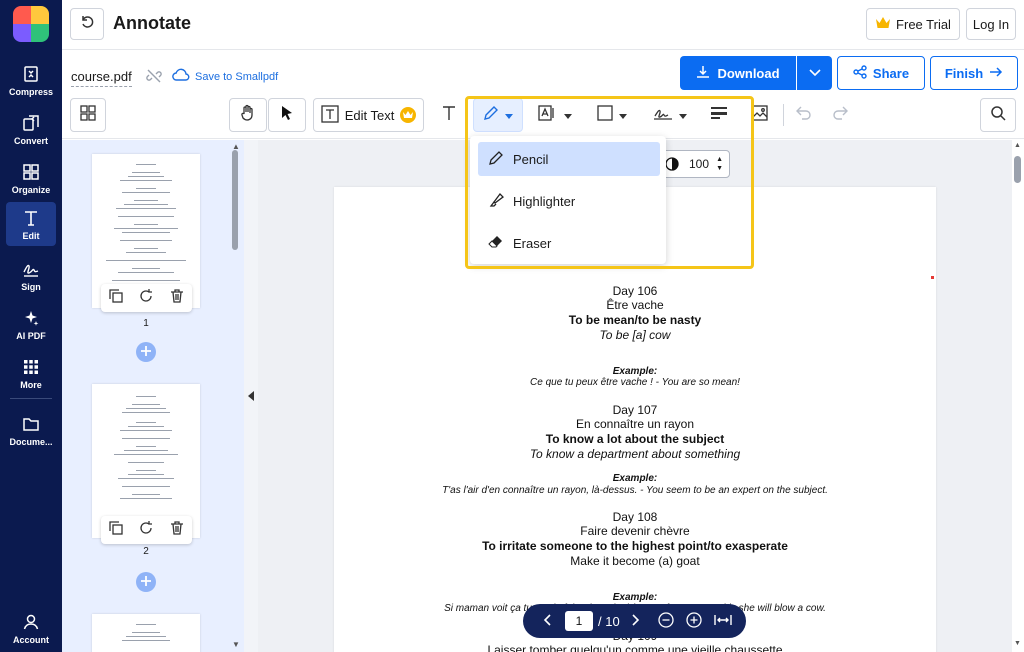 The image size is (1024, 652). I want to click on download-button: Download, so click(738, 73).